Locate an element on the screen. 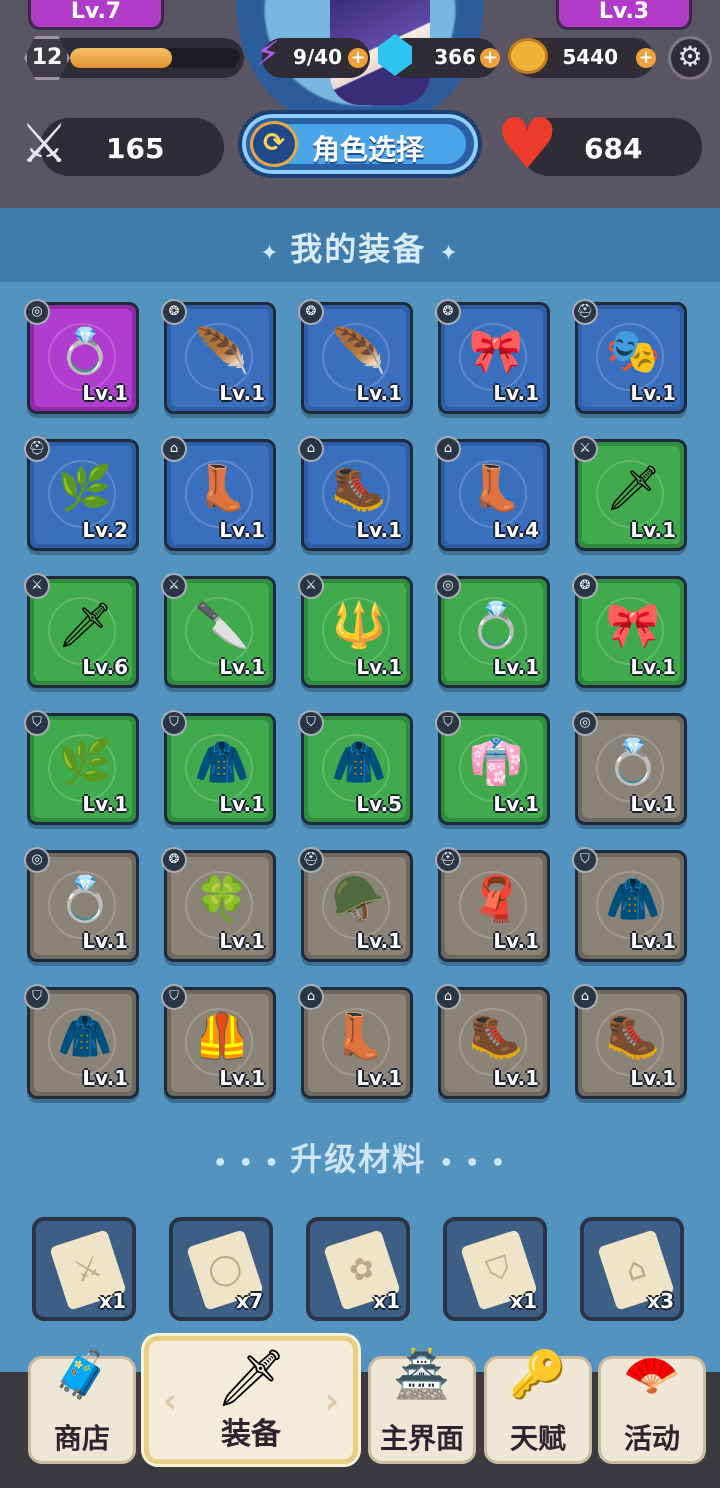 The height and width of the screenshot is (1488, 720). material-quantity: x1 is located at coordinates (523, 1301).